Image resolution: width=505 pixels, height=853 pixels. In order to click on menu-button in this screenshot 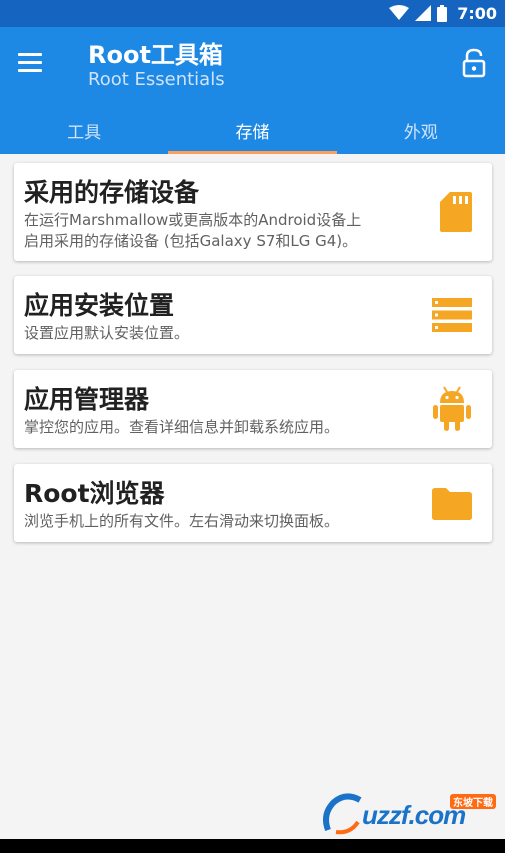, I will do `click(35, 62)`.